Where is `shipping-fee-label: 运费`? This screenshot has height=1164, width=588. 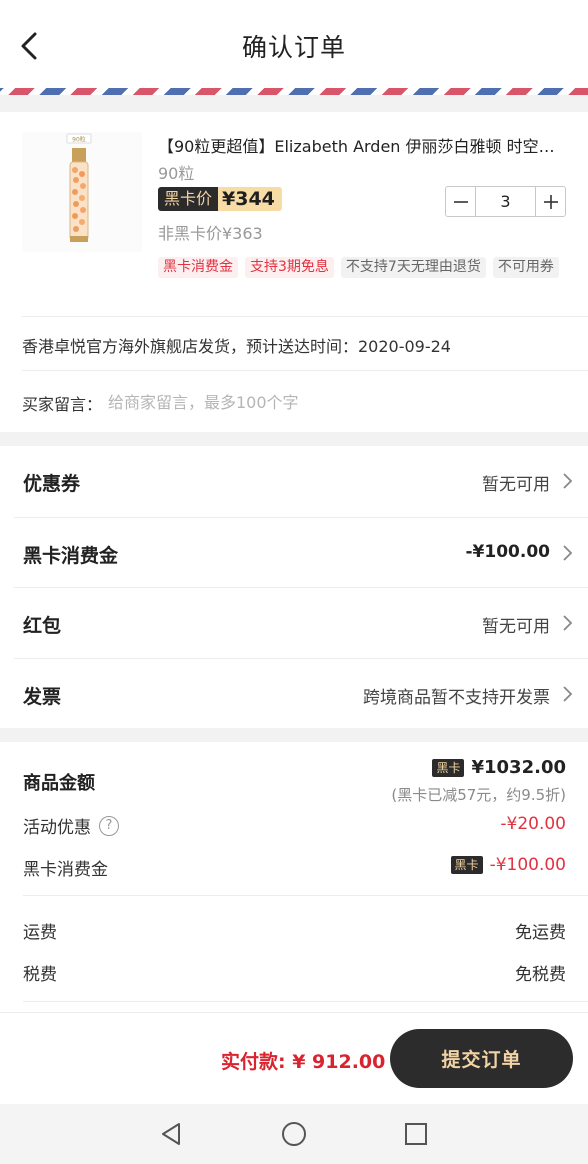 shipping-fee-label: 运费 is located at coordinates (40, 933).